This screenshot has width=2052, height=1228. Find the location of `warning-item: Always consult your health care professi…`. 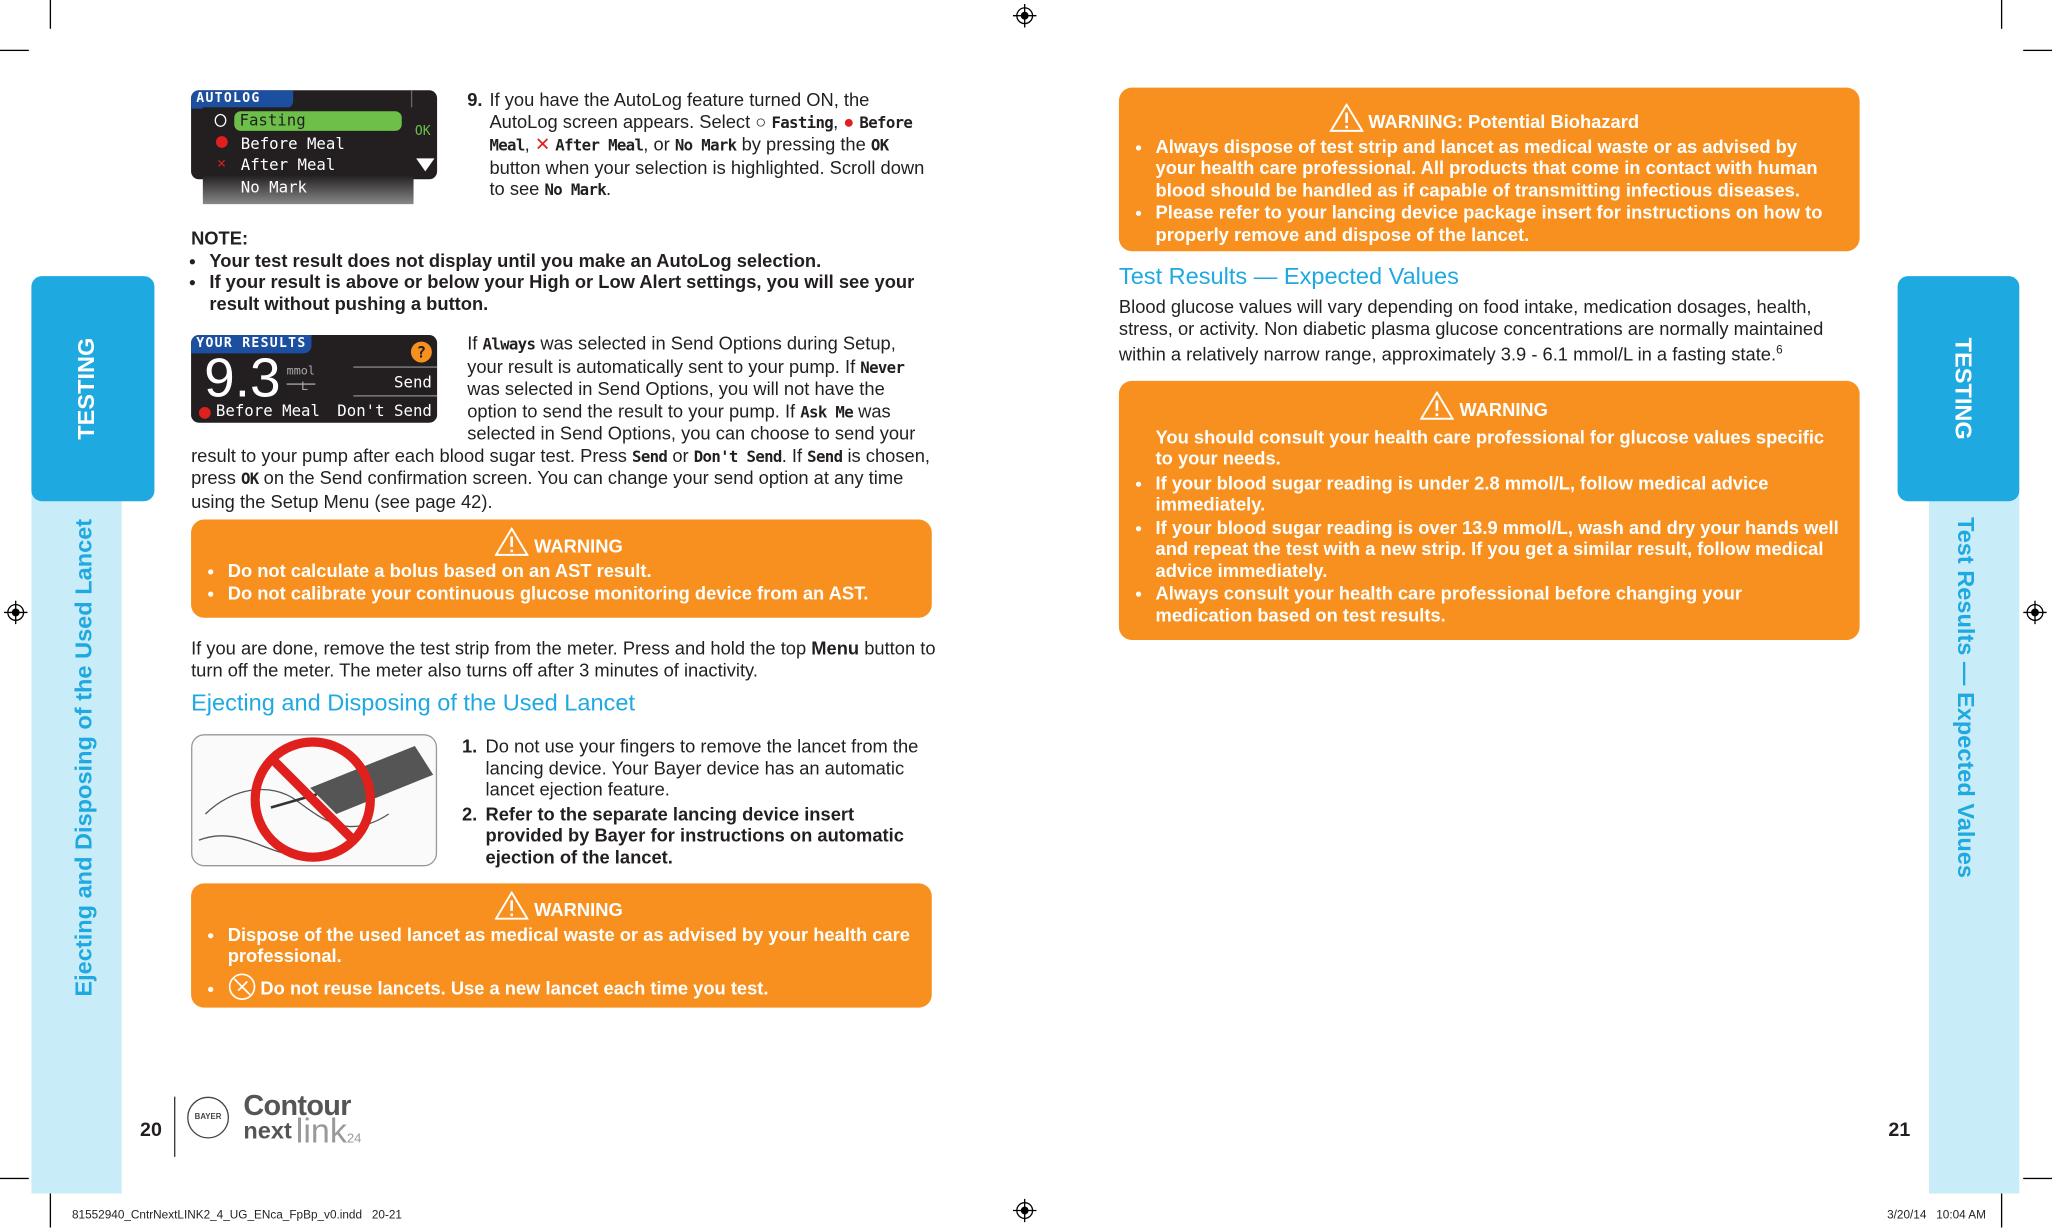

warning-item: Always consult your health care professi… is located at coordinates (1499, 603).